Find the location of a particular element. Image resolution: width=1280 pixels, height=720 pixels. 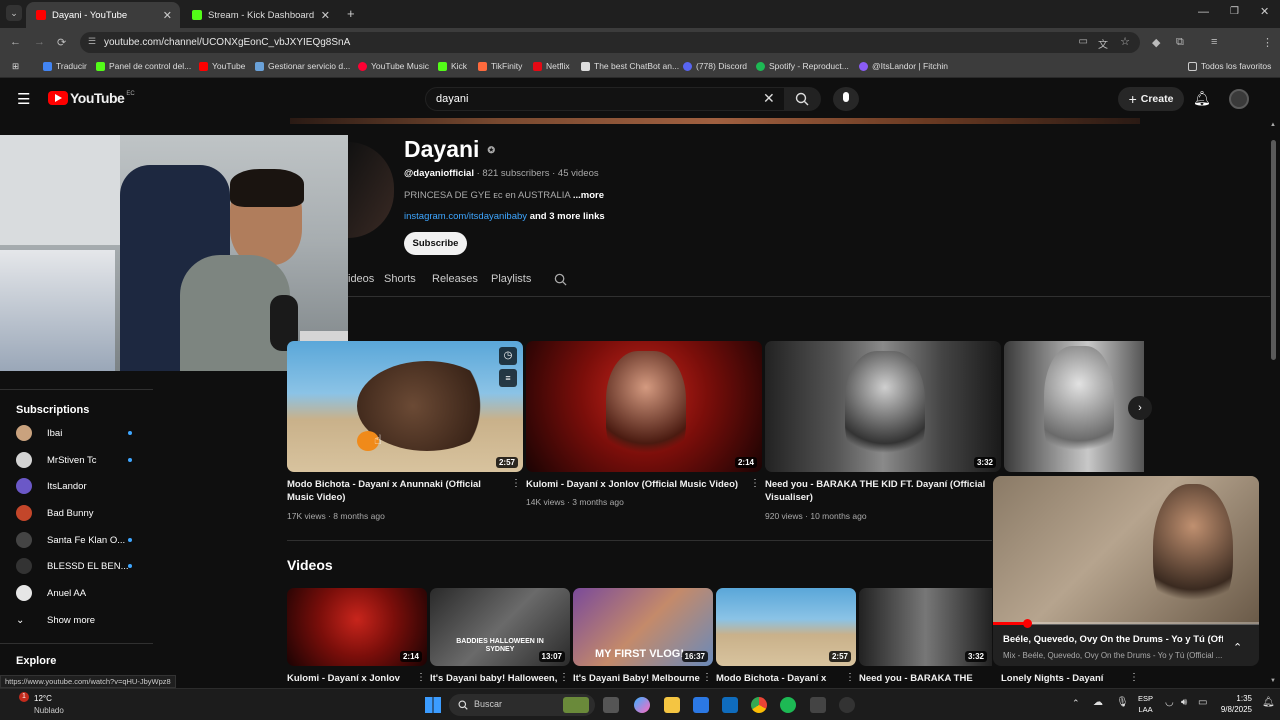

tab-releases: Releases is located at coordinates (455, 279).